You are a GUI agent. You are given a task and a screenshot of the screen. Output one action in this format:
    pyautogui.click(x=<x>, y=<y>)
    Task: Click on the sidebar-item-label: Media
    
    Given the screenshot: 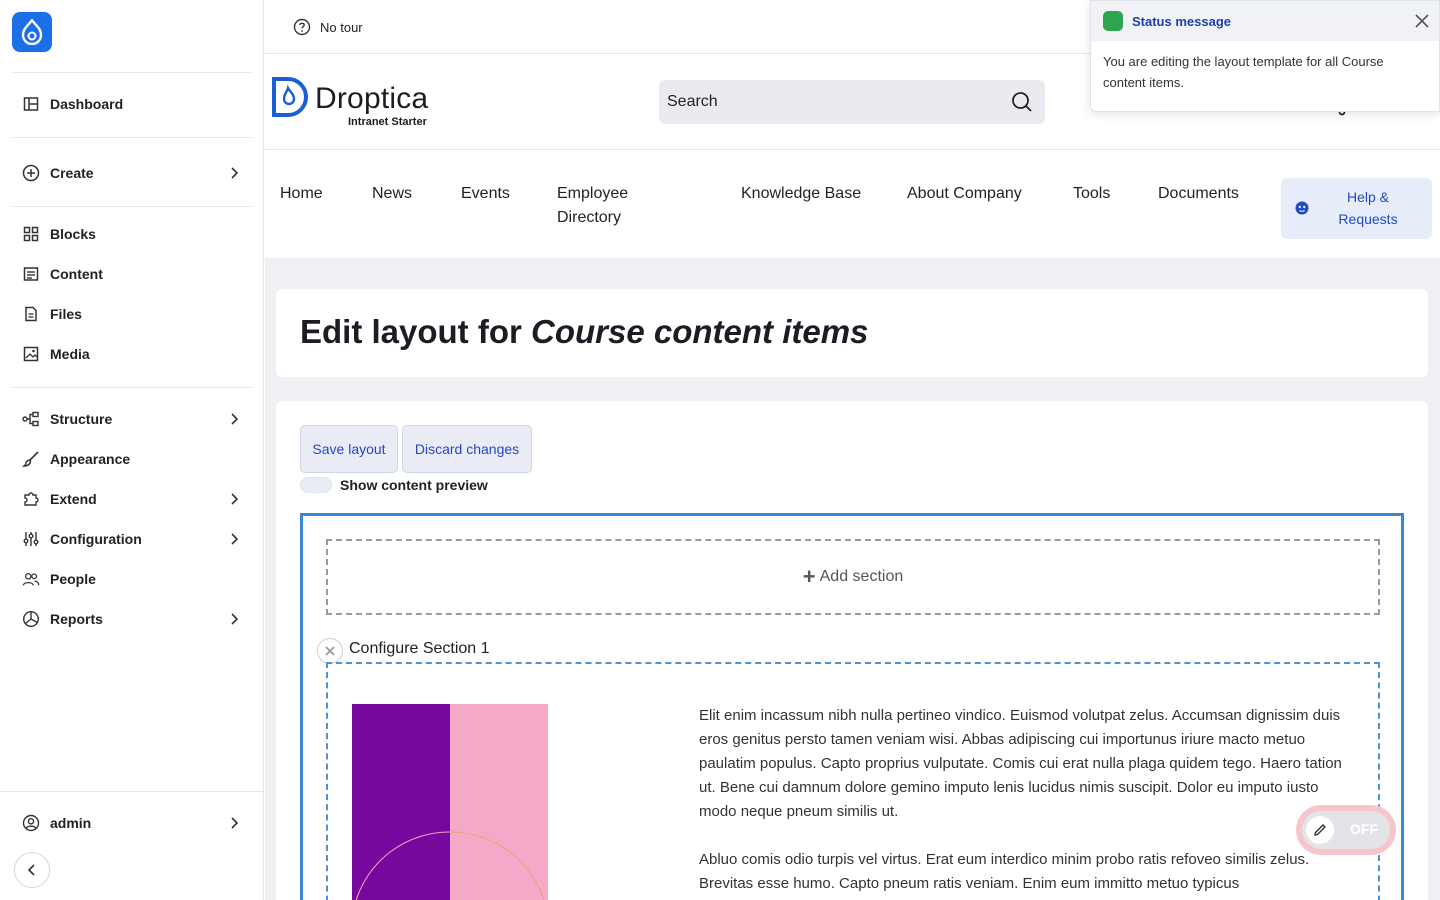 What is the action you would take?
    pyautogui.click(x=70, y=354)
    